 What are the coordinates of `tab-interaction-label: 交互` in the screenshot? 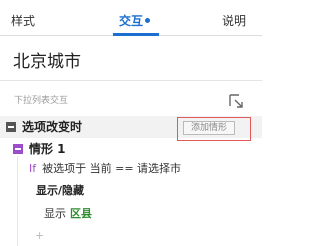 It's located at (131, 21).